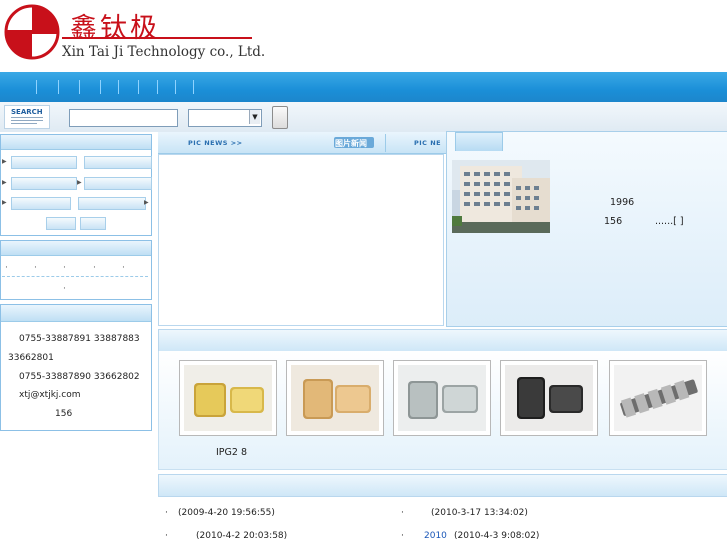 The image size is (727, 545). I want to click on about-tab, so click(479, 141).